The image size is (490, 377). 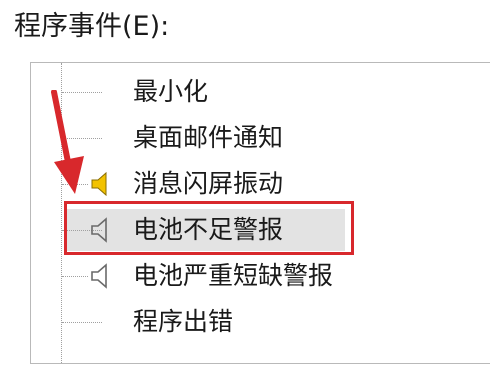 I want to click on tree-item-critical-battery: 电池严重短缺警报, so click(x=260, y=276).